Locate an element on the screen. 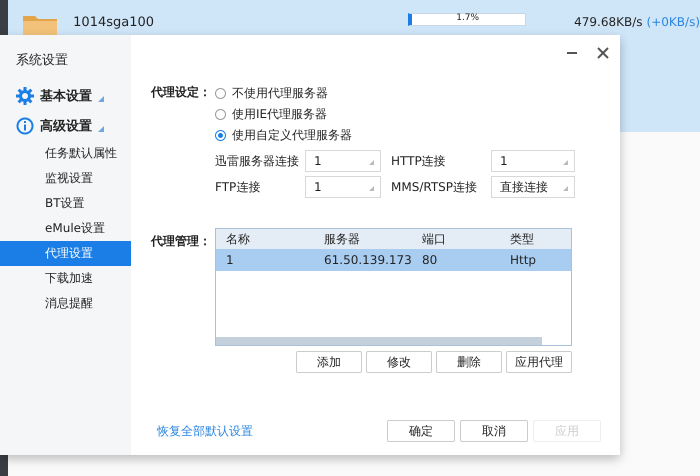 The height and width of the screenshot is (476, 700). table-cell-text: Http is located at coordinates (523, 260).